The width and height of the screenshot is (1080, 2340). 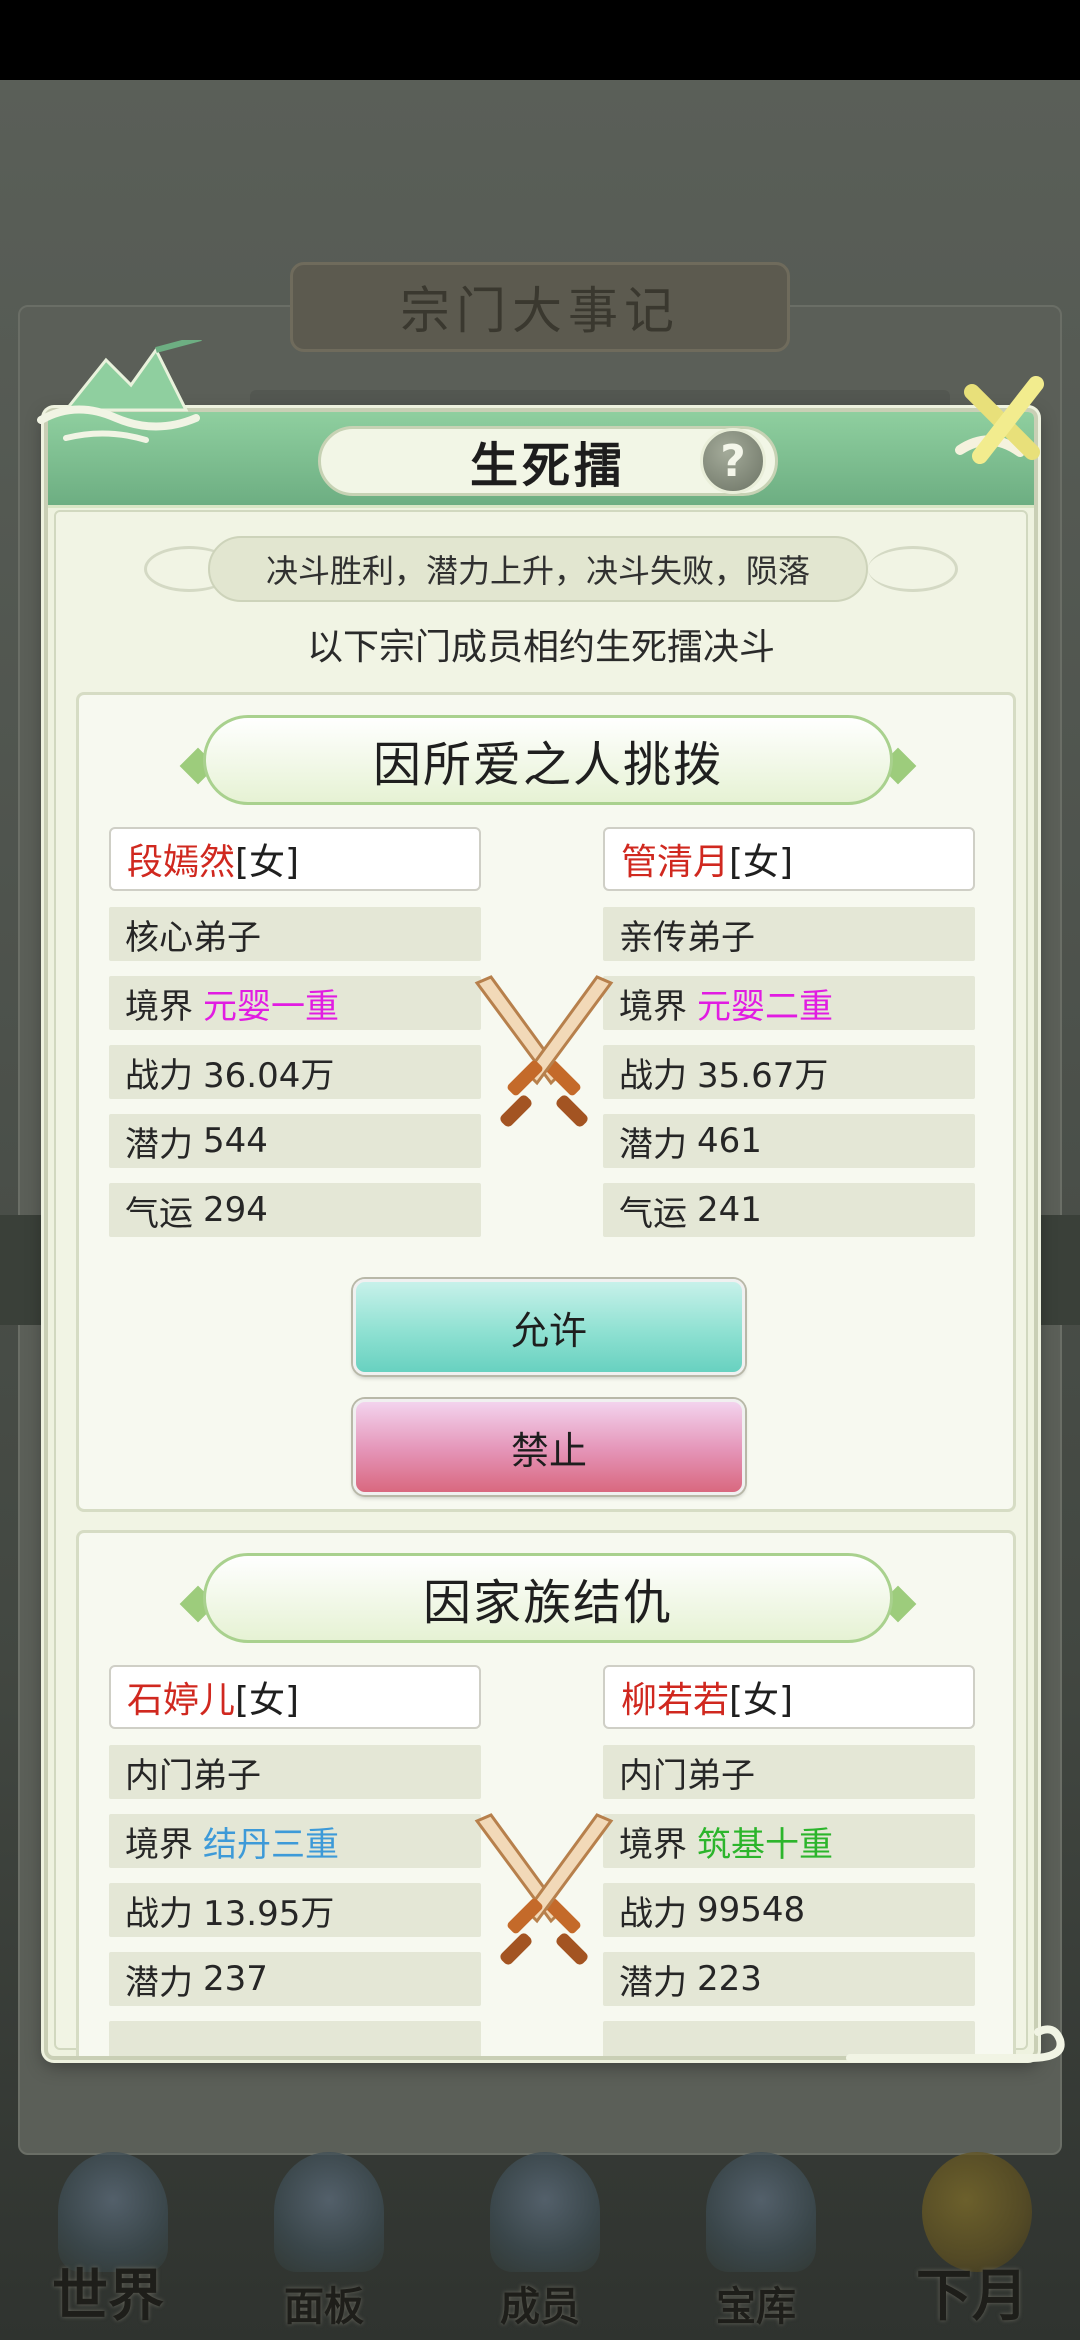 I want to click on modal-title: 生死擂, so click(x=547, y=466).